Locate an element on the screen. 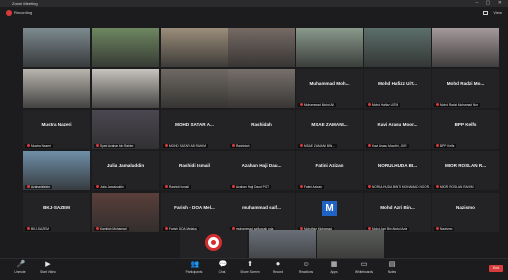 The image size is (508, 280). participant-name-label: BPP Kelfs is located at coordinates (445, 145).